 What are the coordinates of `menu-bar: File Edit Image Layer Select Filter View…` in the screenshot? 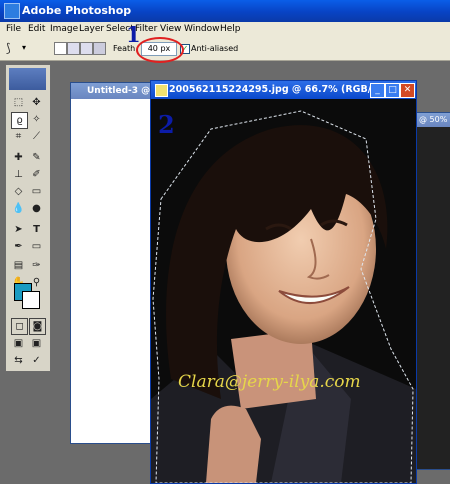 It's located at (225, 30).